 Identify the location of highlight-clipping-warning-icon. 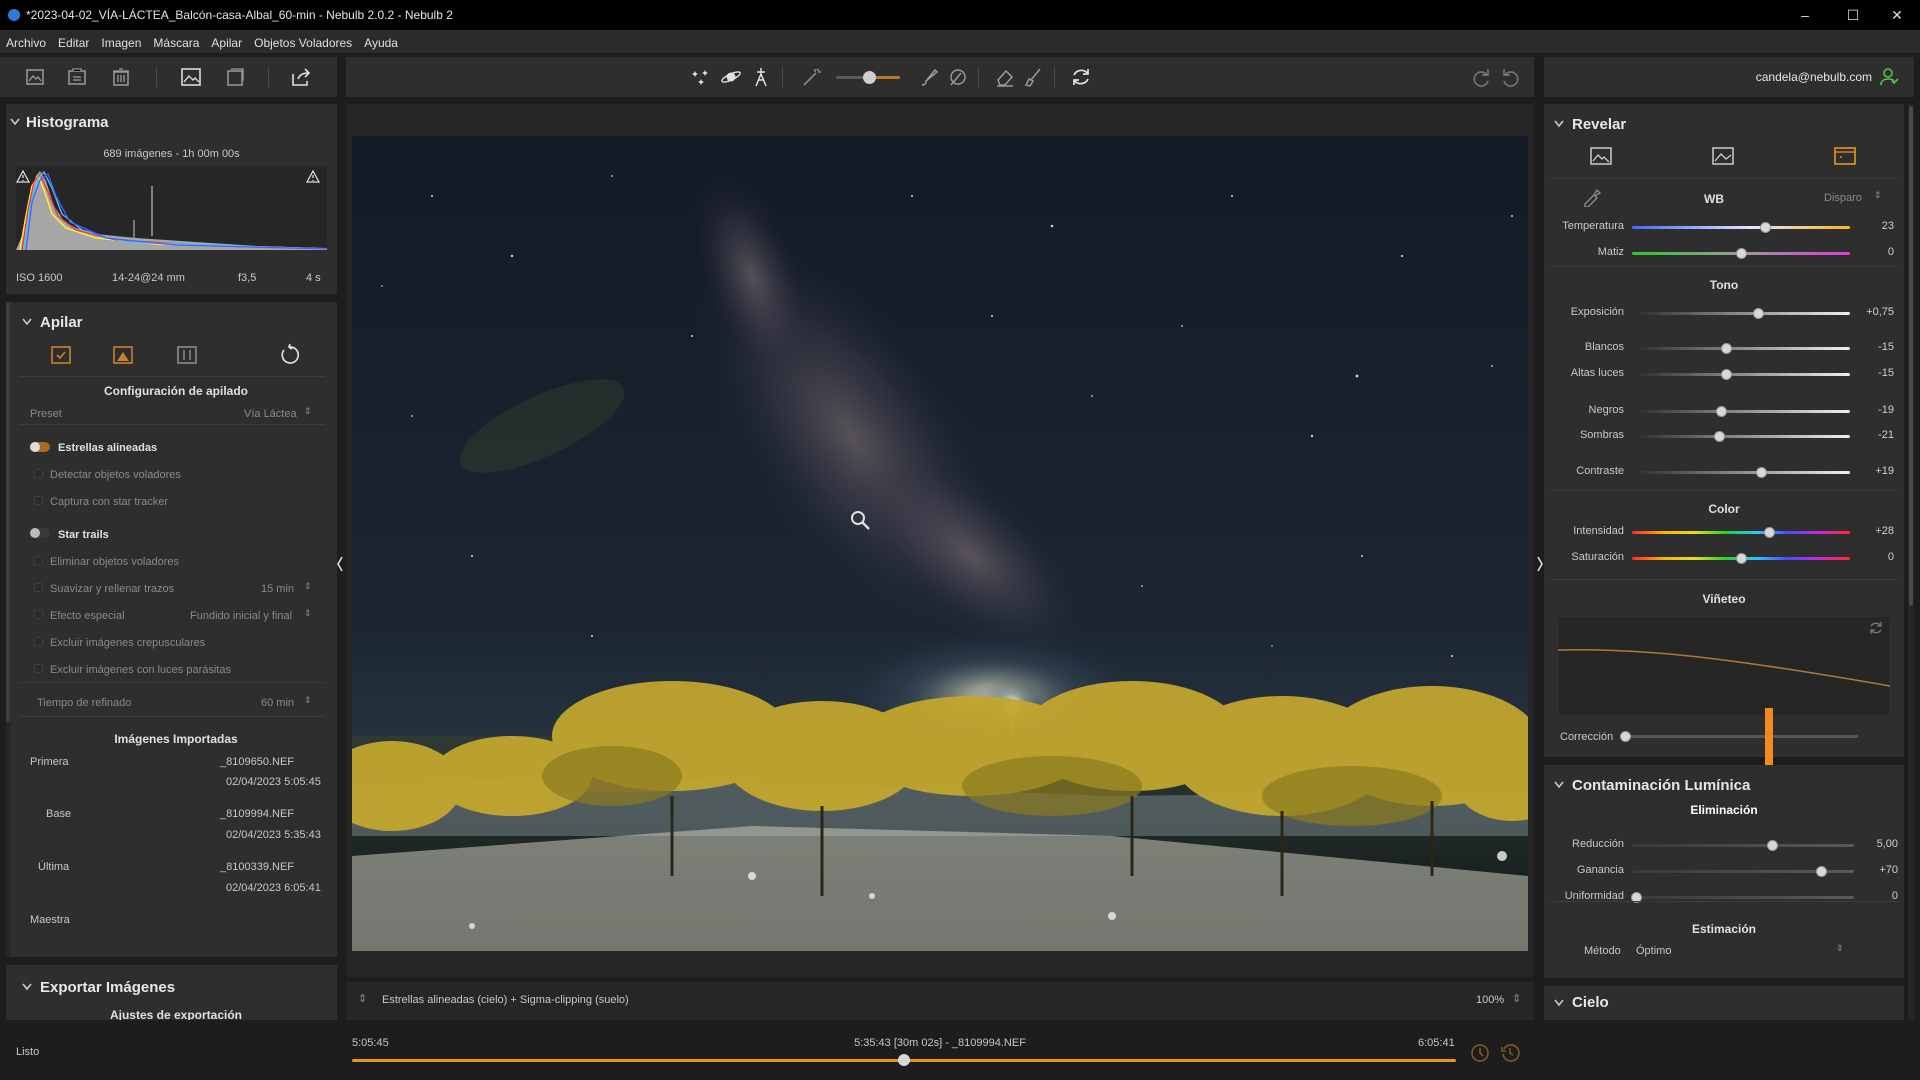
(313, 176).